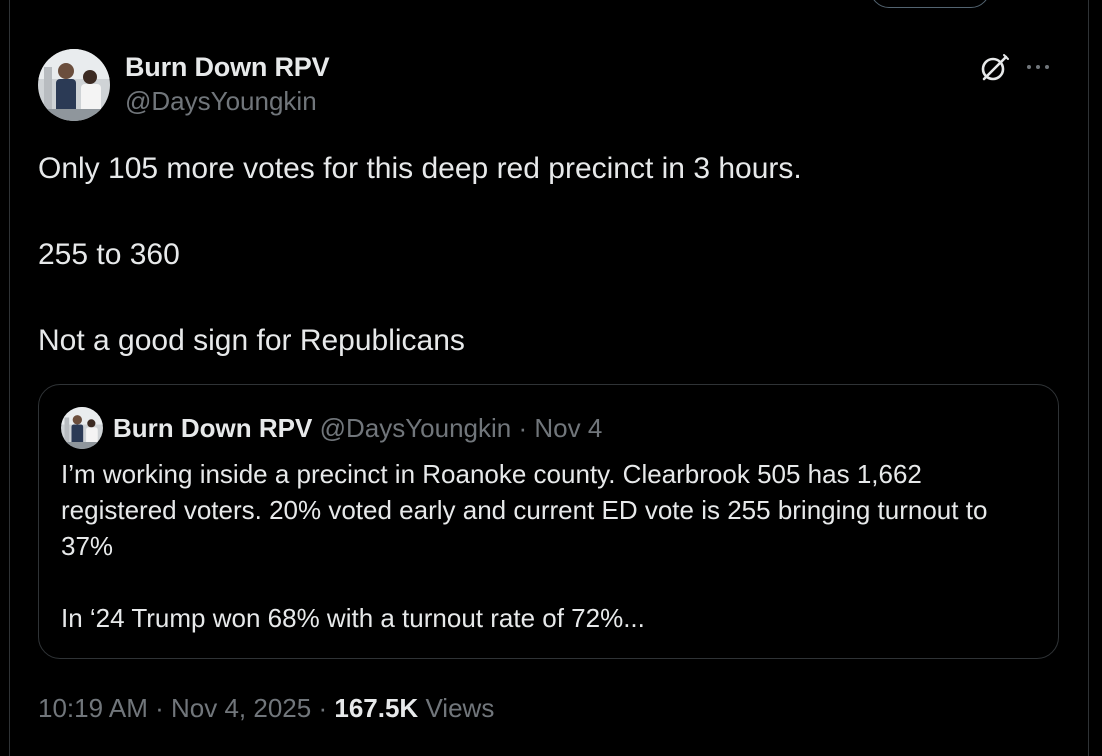 The width and height of the screenshot is (1102, 756). Describe the element at coordinates (930, 4) in the screenshot. I see `top-button-partial` at that location.